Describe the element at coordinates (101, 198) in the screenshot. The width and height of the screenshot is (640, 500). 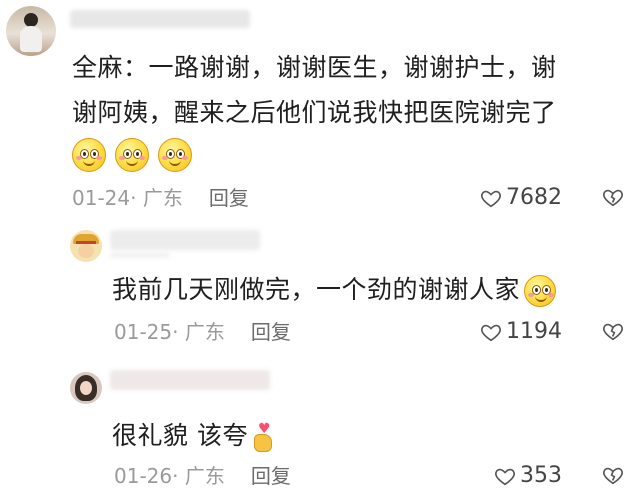
I see `comment-date: 01-24` at that location.